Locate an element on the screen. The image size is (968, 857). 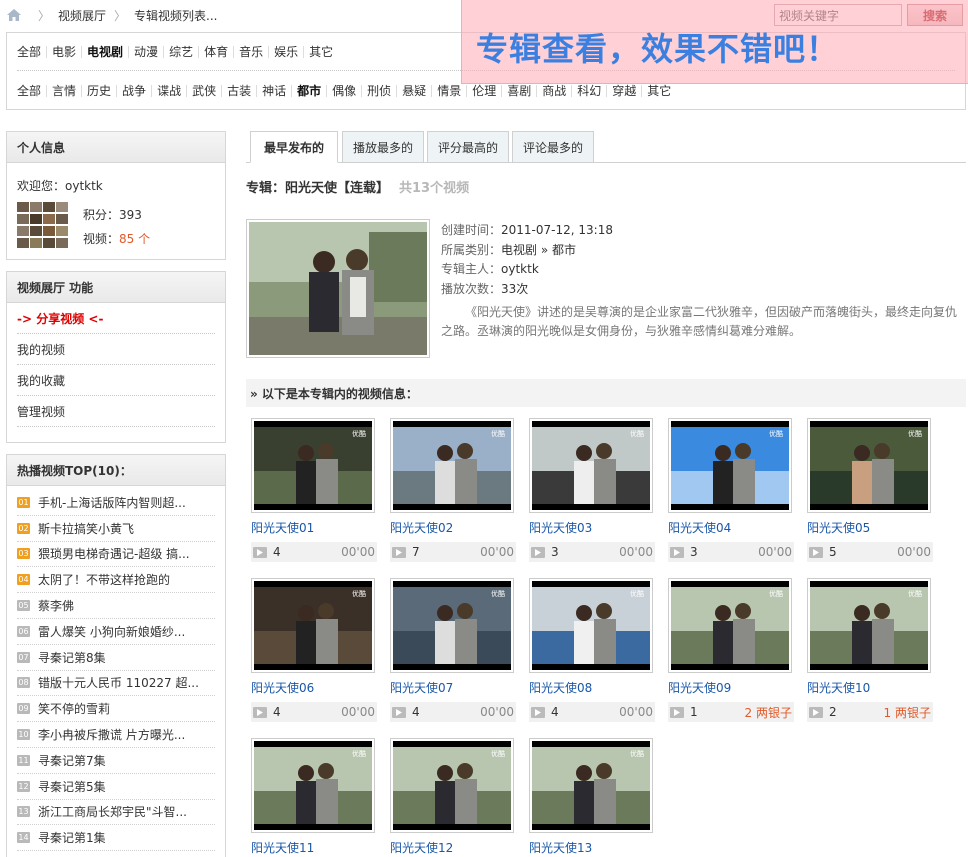
my-videos-link: 我的视频 is located at coordinates (116, 349).